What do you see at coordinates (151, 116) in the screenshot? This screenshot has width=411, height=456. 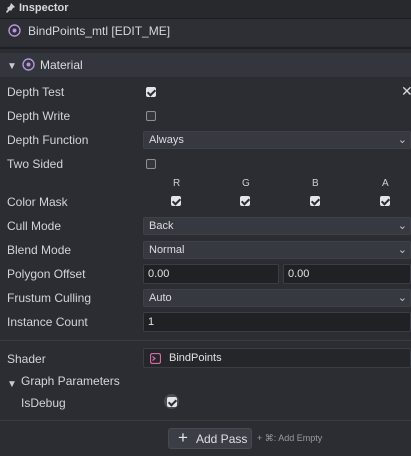 I see `depth-write-checkbox` at bounding box center [151, 116].